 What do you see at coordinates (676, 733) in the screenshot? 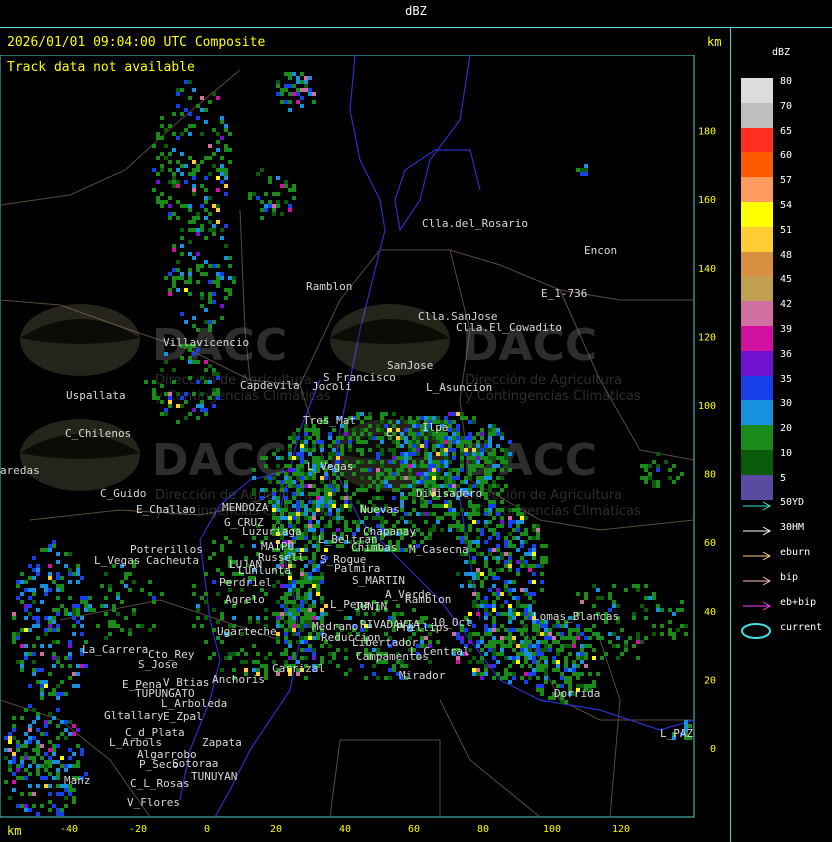
I see `place-label: L_PAZ` at bounding box center [676, 733].